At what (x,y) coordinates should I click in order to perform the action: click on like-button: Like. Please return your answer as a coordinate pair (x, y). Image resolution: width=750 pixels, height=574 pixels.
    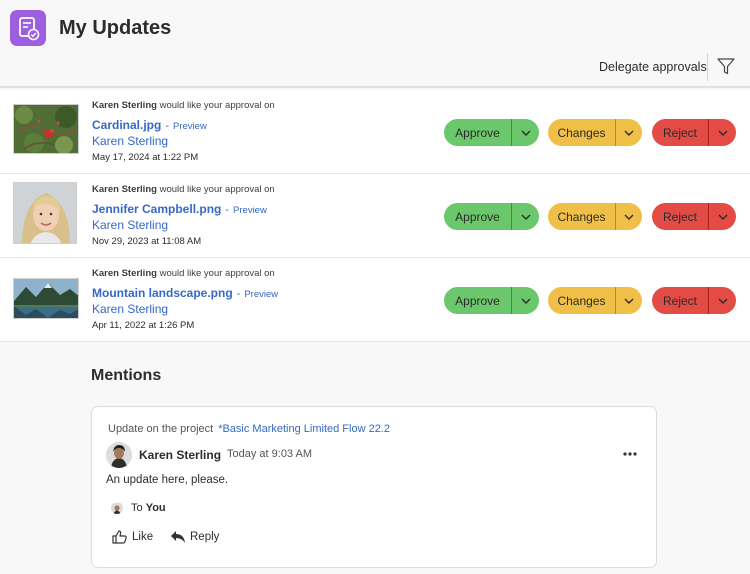
    Looking at the image, I should click on (142, 537).